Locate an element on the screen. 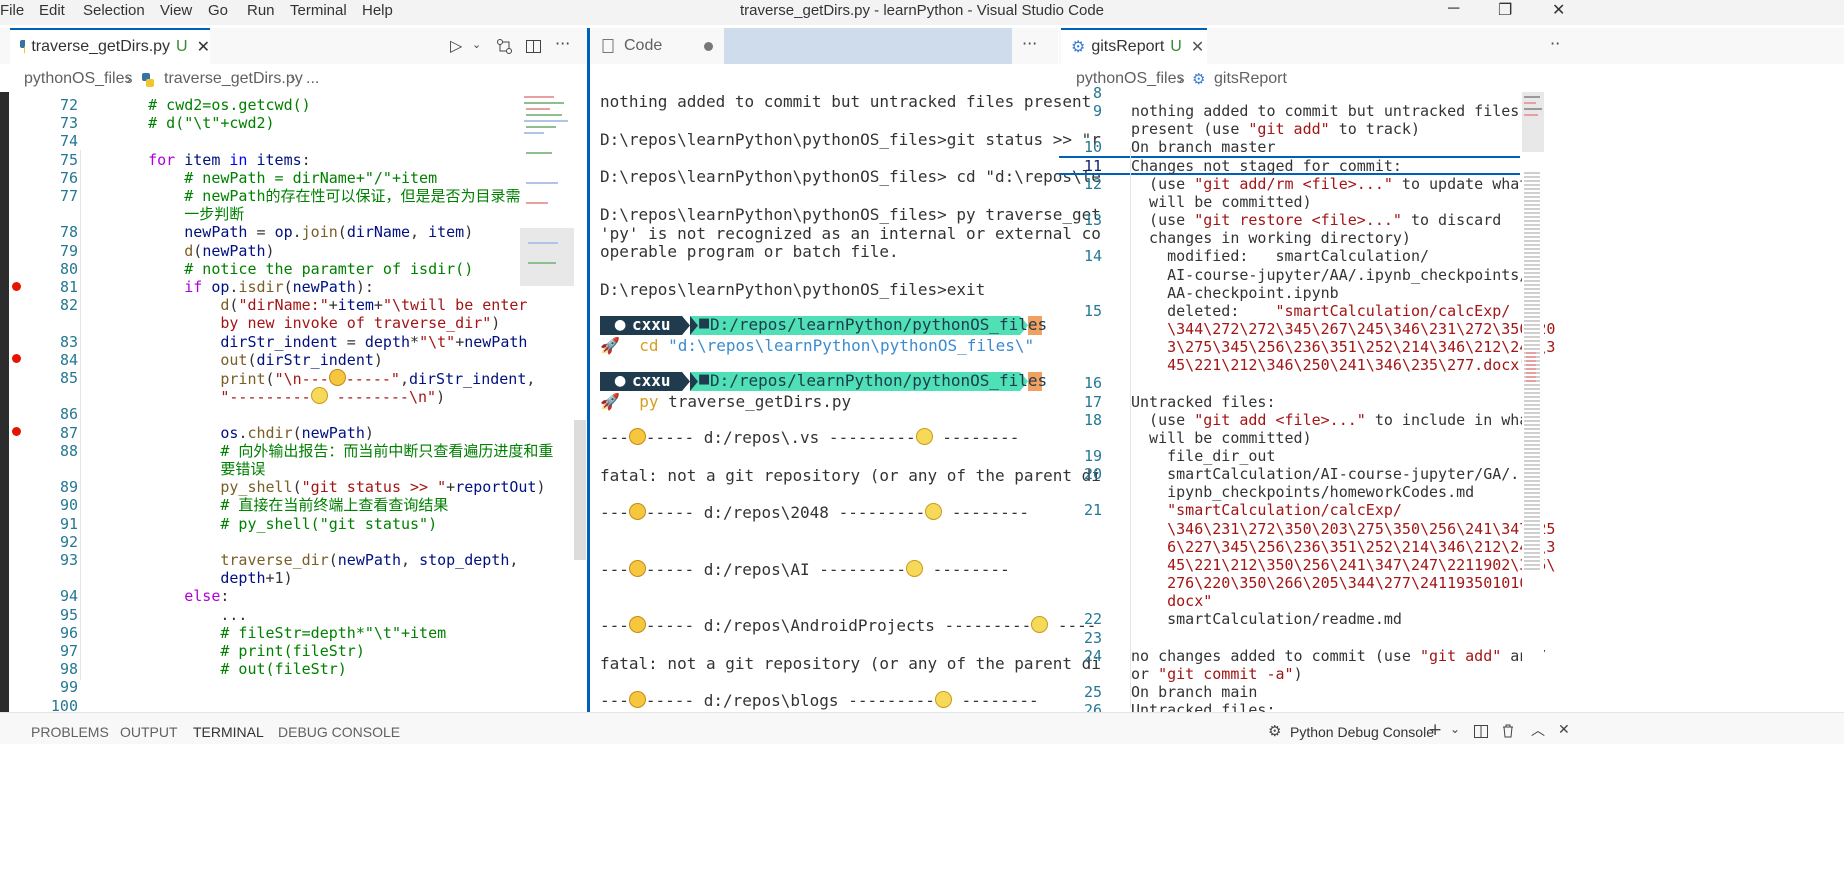  panel-tab-output: OUTPUT is located at coordinates (149, 732).